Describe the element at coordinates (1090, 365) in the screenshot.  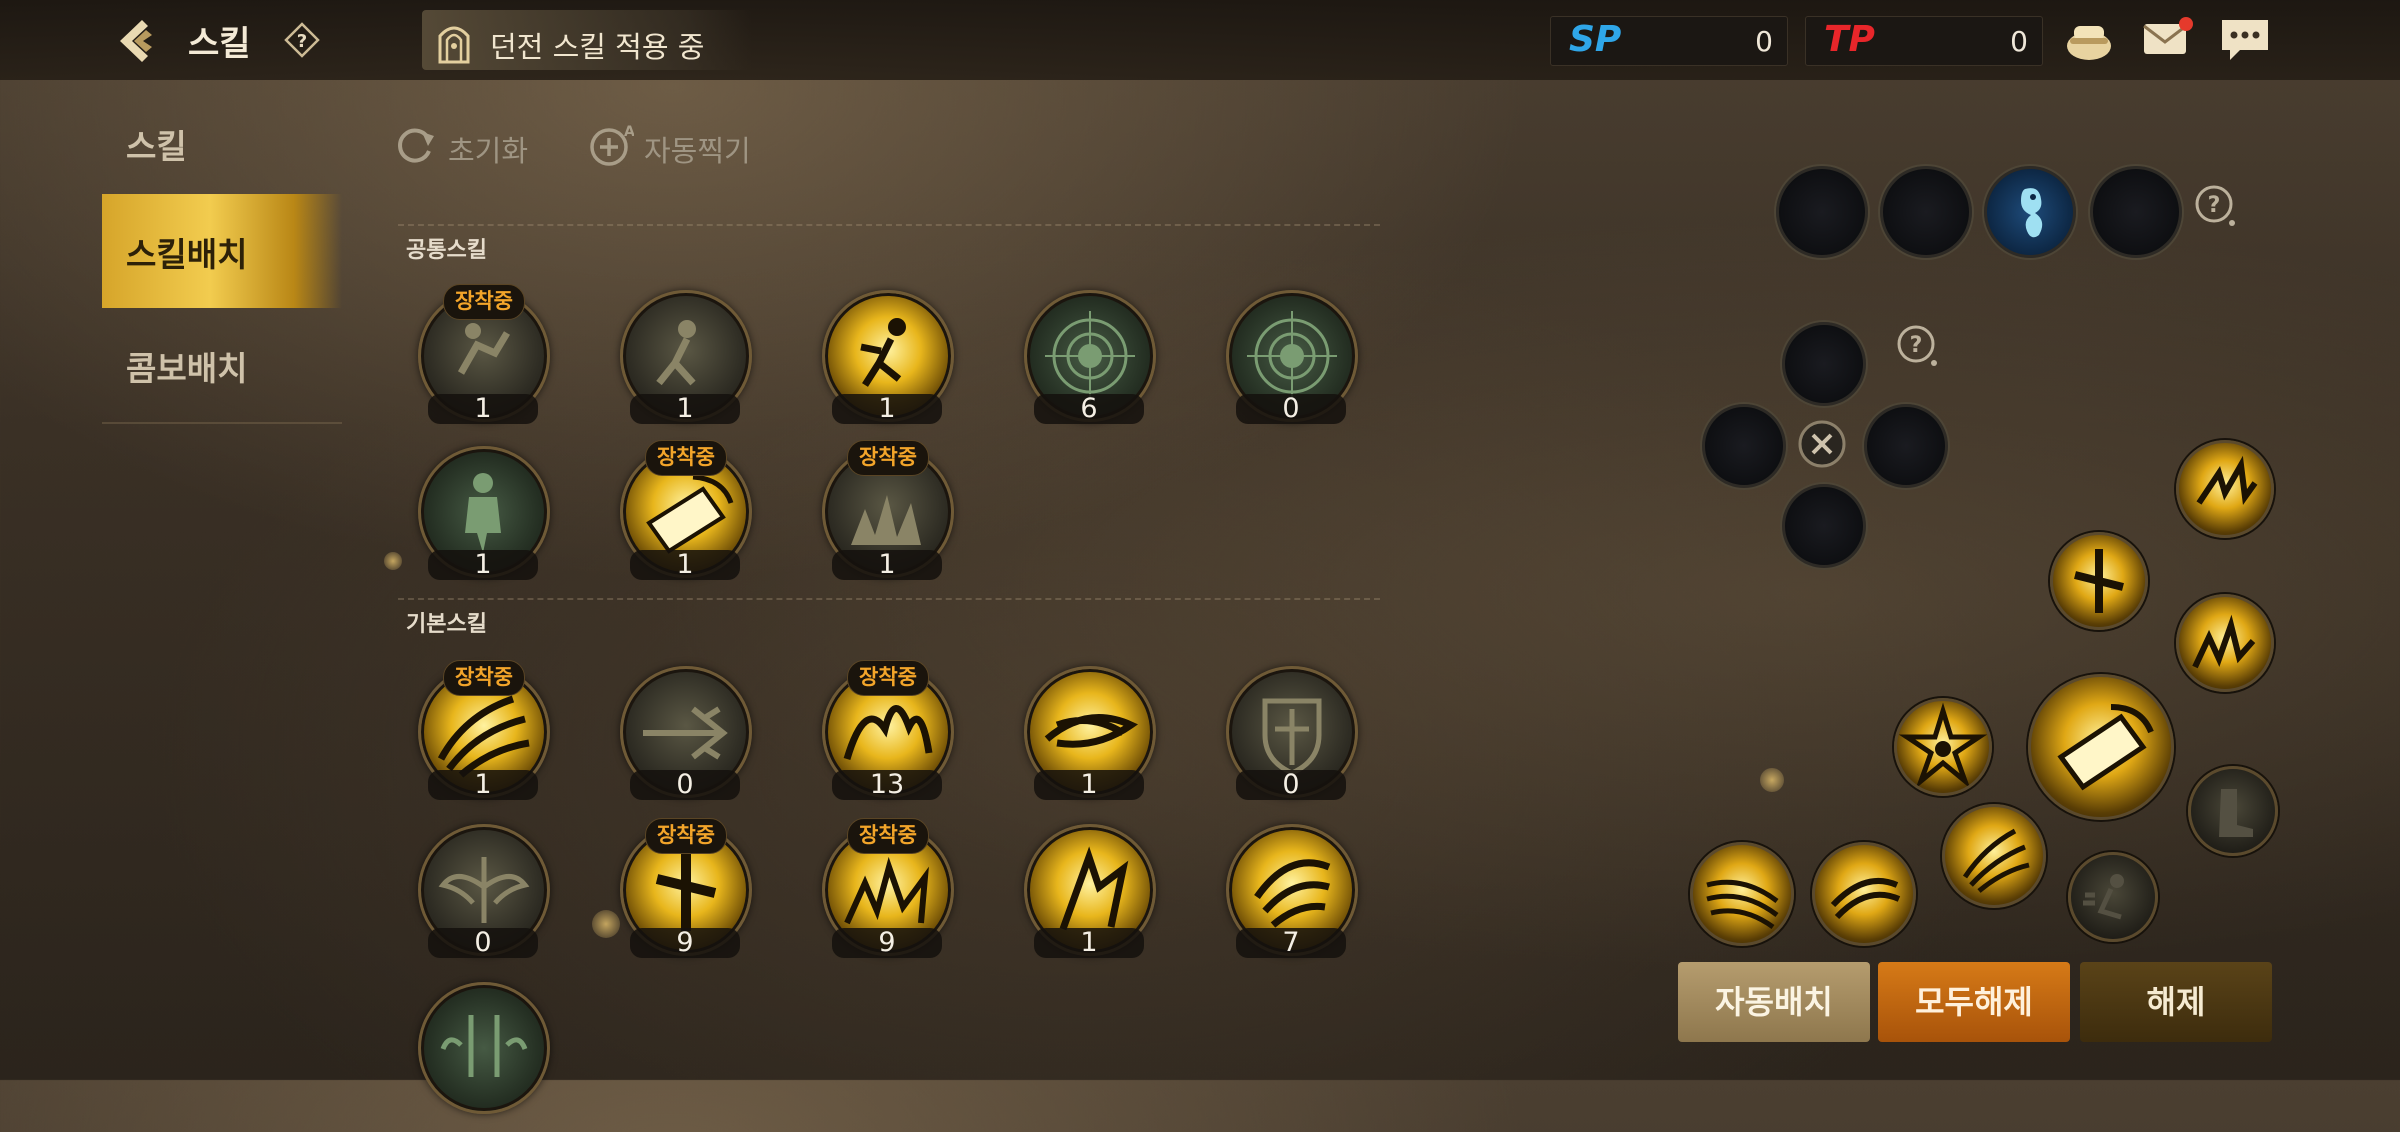
I see `common-skill-4: 6` at that location.